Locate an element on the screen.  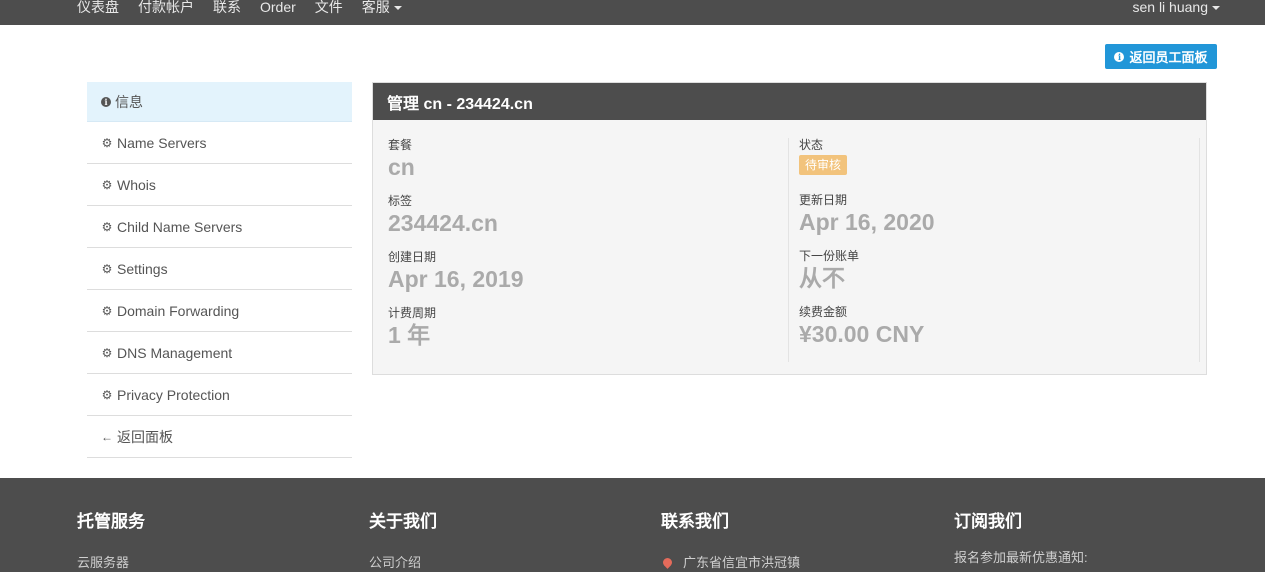
sidebar-item-label: 返回面板 is located at coordinates (145, 436).